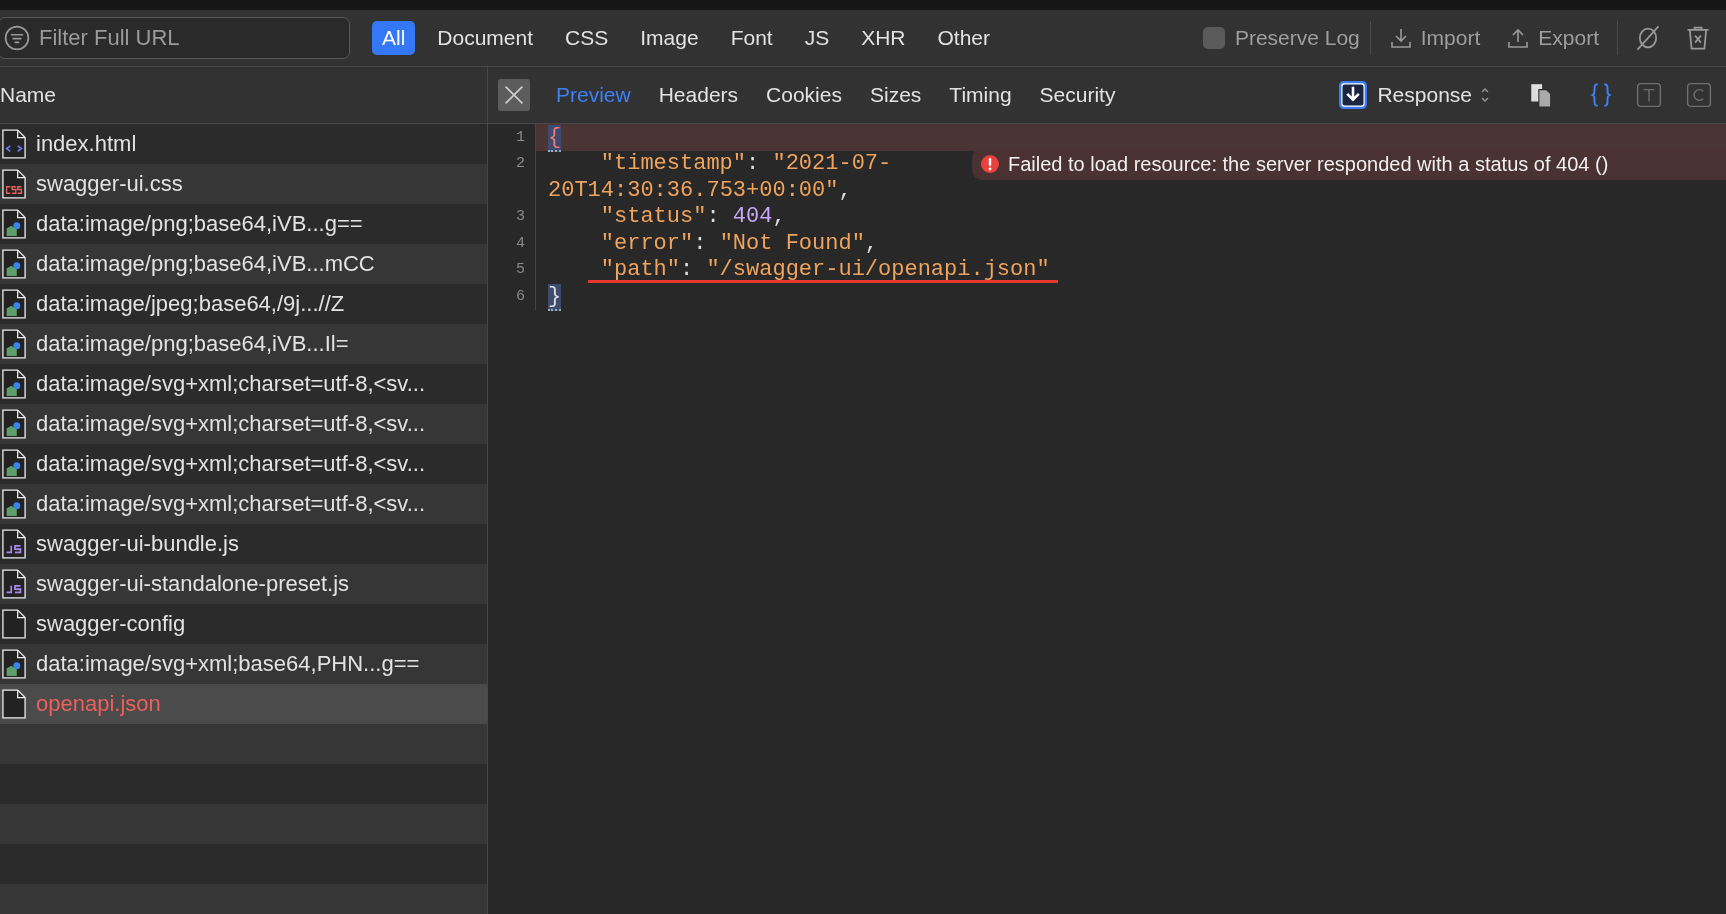  Describe the element at coordinates (751, 38) in the screenshot. I see `filter-tab: Font` at that location.